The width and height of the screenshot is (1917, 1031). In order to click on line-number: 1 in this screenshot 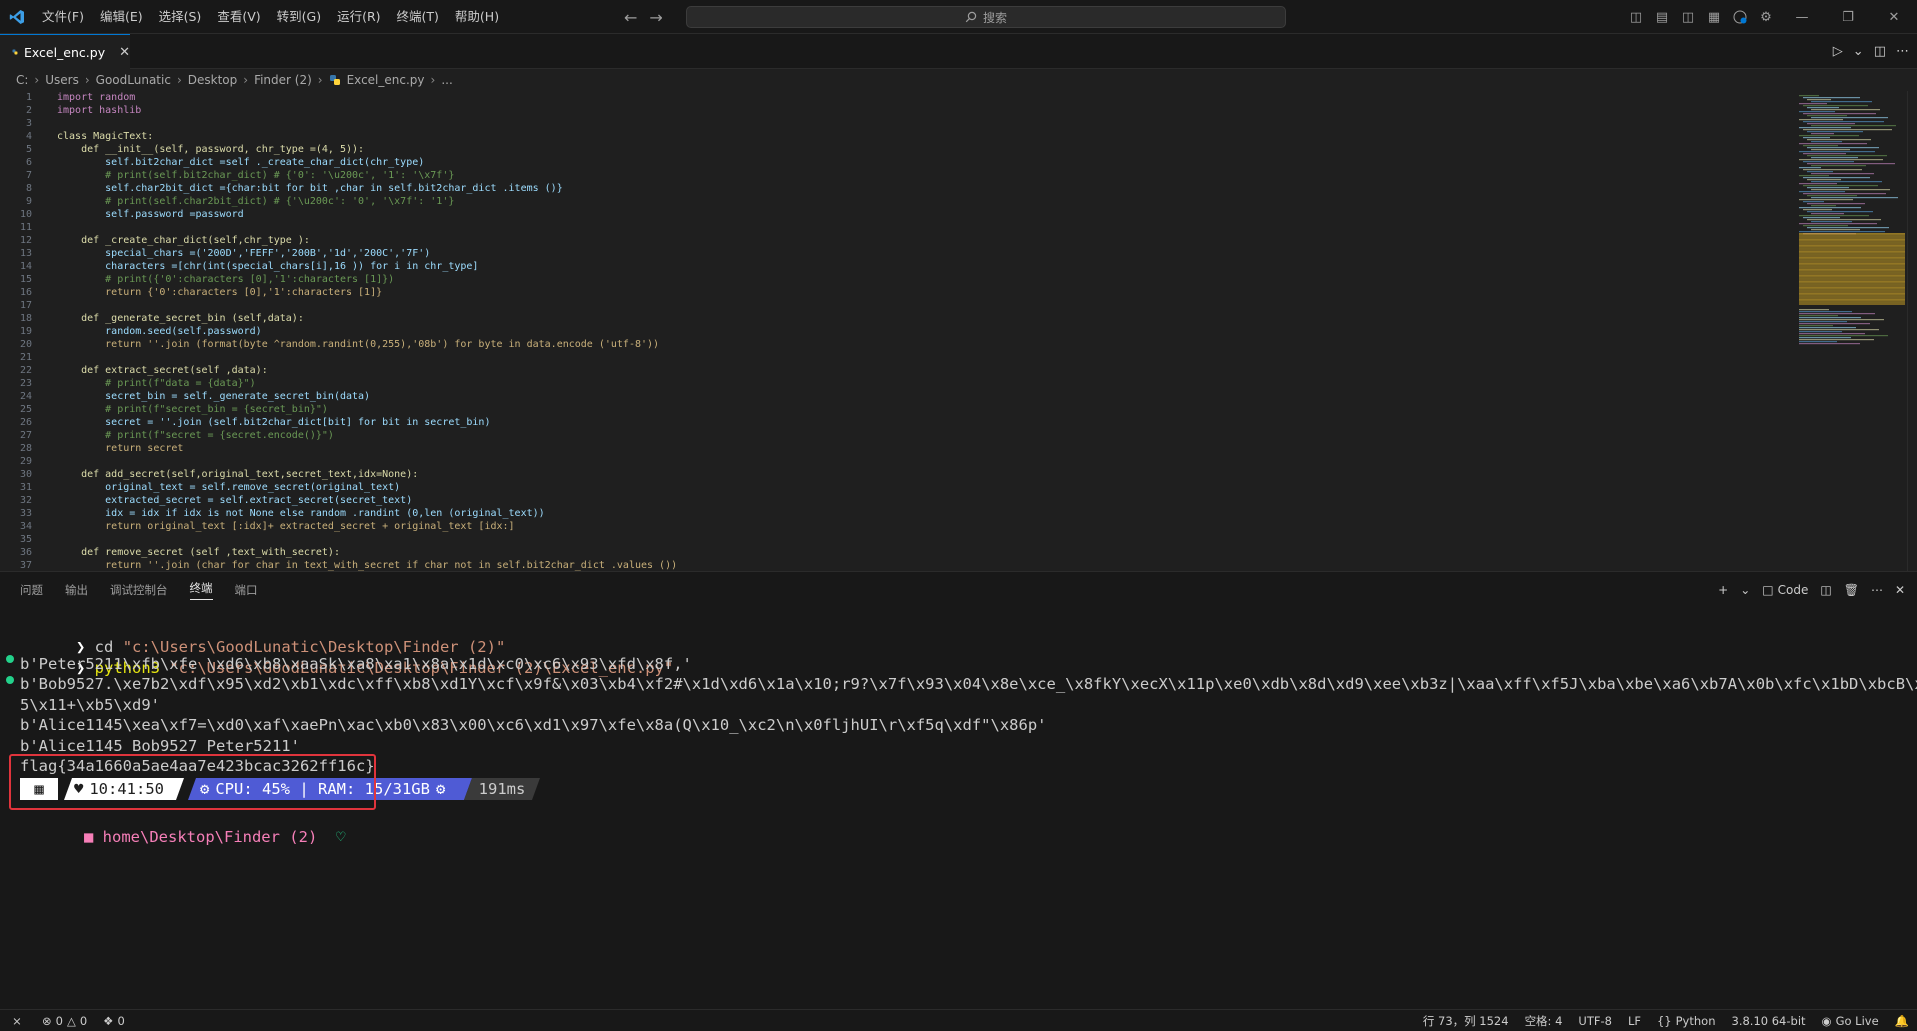, I will do `click(28, 97)`.